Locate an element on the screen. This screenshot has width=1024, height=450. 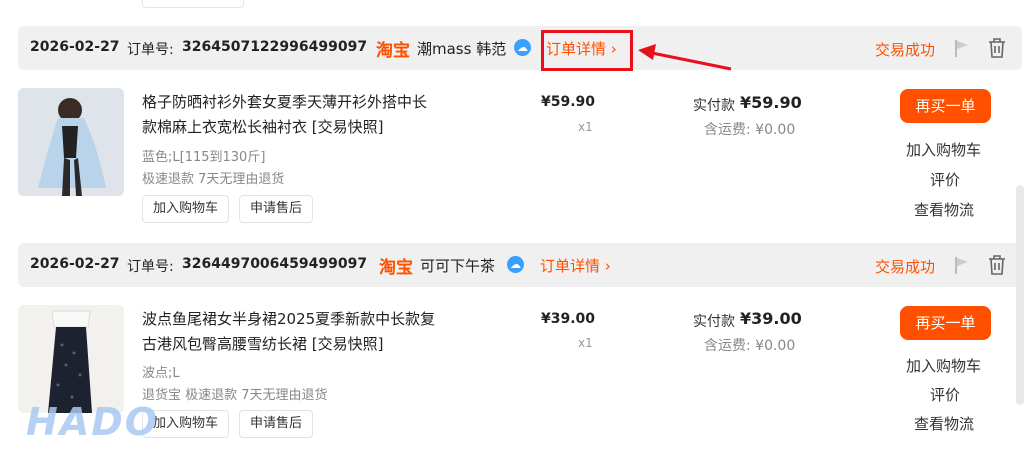
refund-policy: 退货宝 极速退款 7天无理由退货 is located at coordinates (235, 395).